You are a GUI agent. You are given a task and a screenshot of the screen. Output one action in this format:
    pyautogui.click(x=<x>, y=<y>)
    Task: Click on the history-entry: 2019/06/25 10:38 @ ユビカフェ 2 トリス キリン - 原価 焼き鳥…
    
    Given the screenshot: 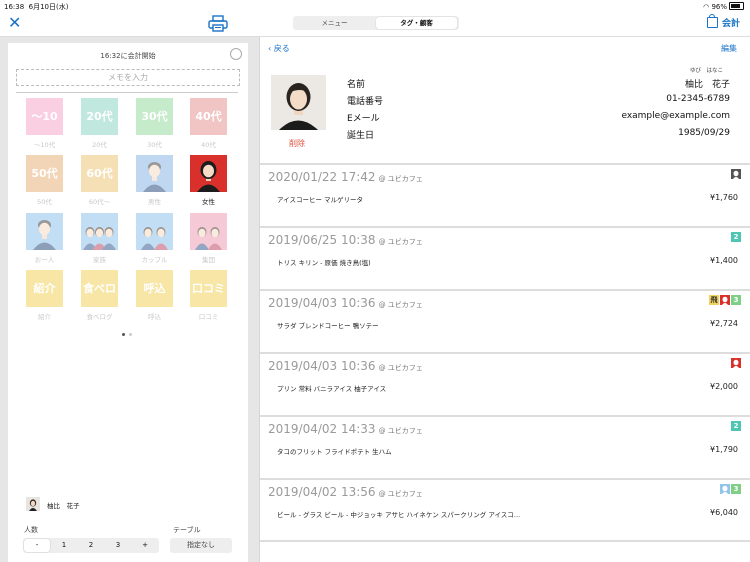 What is the action you would take?
    pyautogui.click(x=505, y=257)
    